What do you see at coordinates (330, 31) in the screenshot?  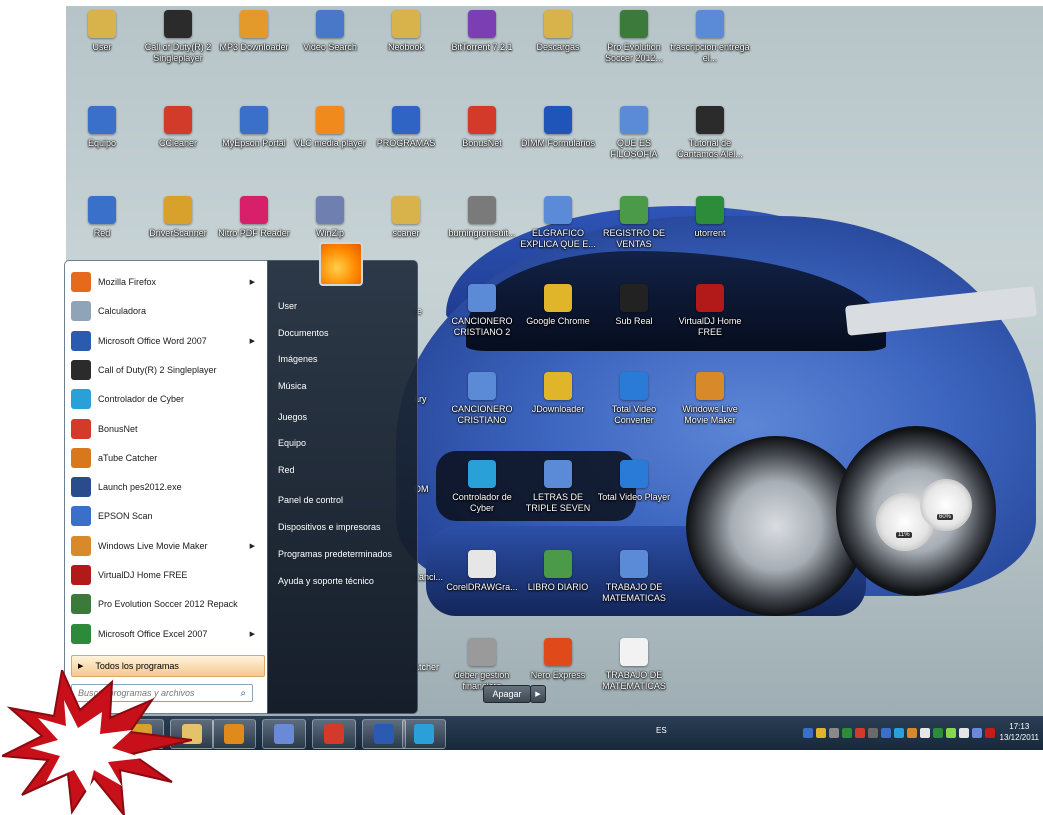 I see `desktop-icon: Video Search` at bounding box center [330, 31].